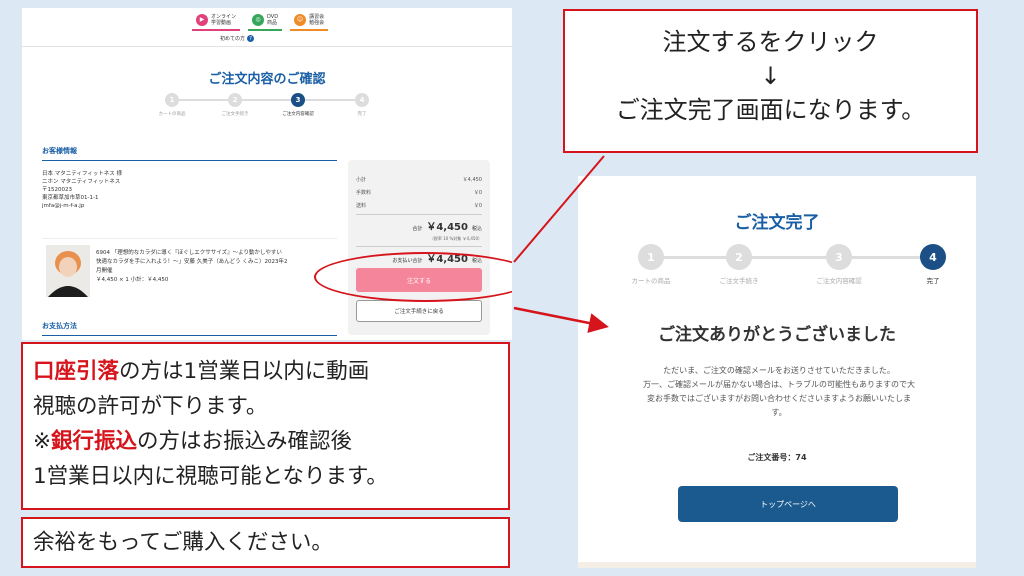 The width and height of the screenshot is (1024, 576). I want to click on customer-zip: 〒1520023, so click(57, 190).